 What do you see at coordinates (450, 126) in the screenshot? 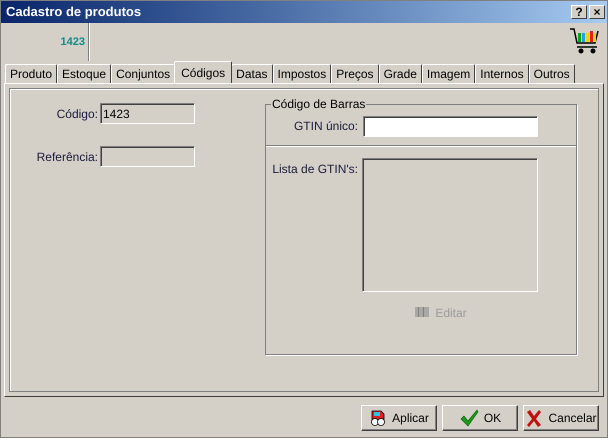
I see `gtin-input` at bounding box center [450, 126].